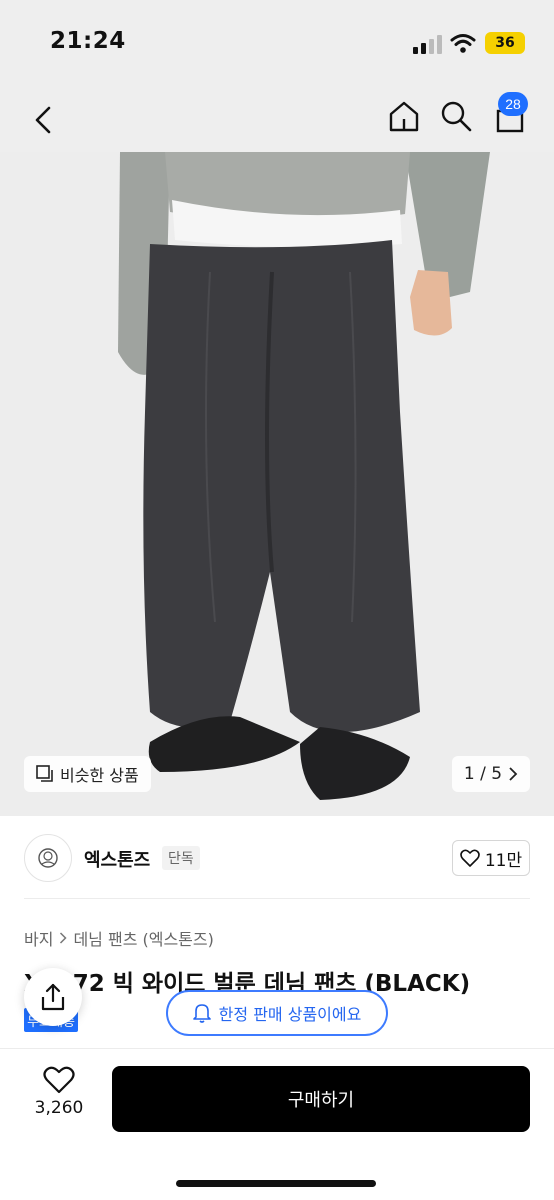 This screenshot has height=1200, width=554. Describe the element at coordinates (44, 773) in the screenshot. I see `similar-items-icon` at that location.